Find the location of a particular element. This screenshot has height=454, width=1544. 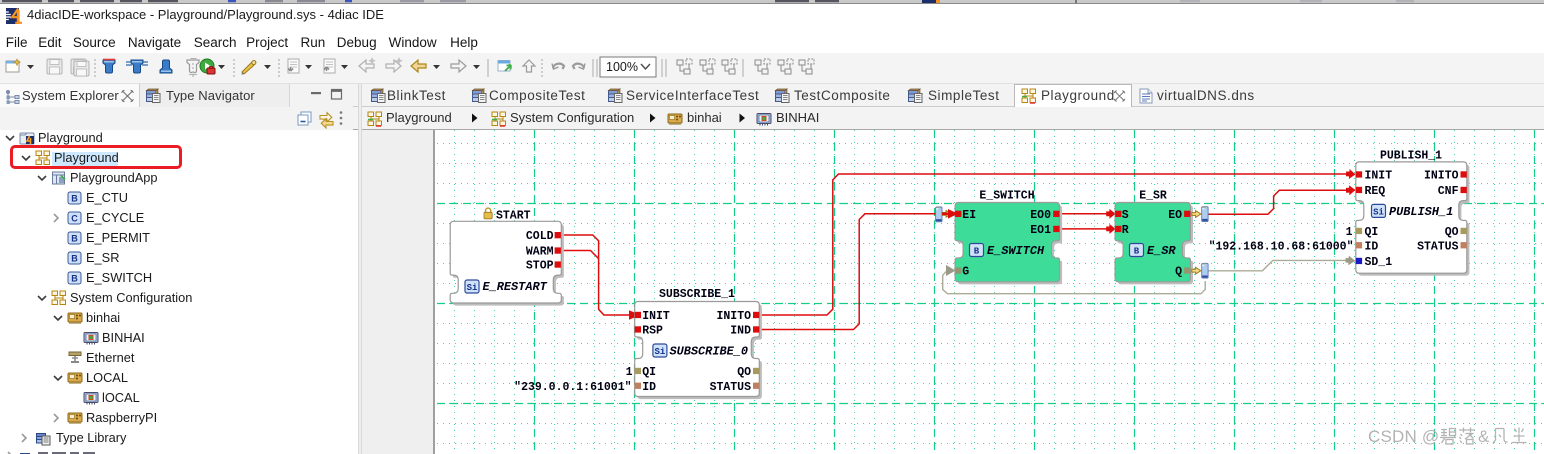

svg-text: CSDN @ is located at coordinates (1403, 436).